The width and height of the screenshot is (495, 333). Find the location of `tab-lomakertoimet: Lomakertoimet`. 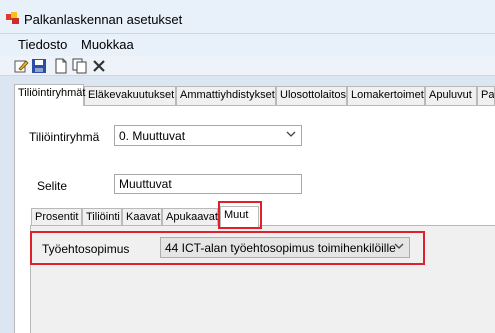

tab-lomakertoimet: Lomakertoimet is located at coordinates (386, 95).